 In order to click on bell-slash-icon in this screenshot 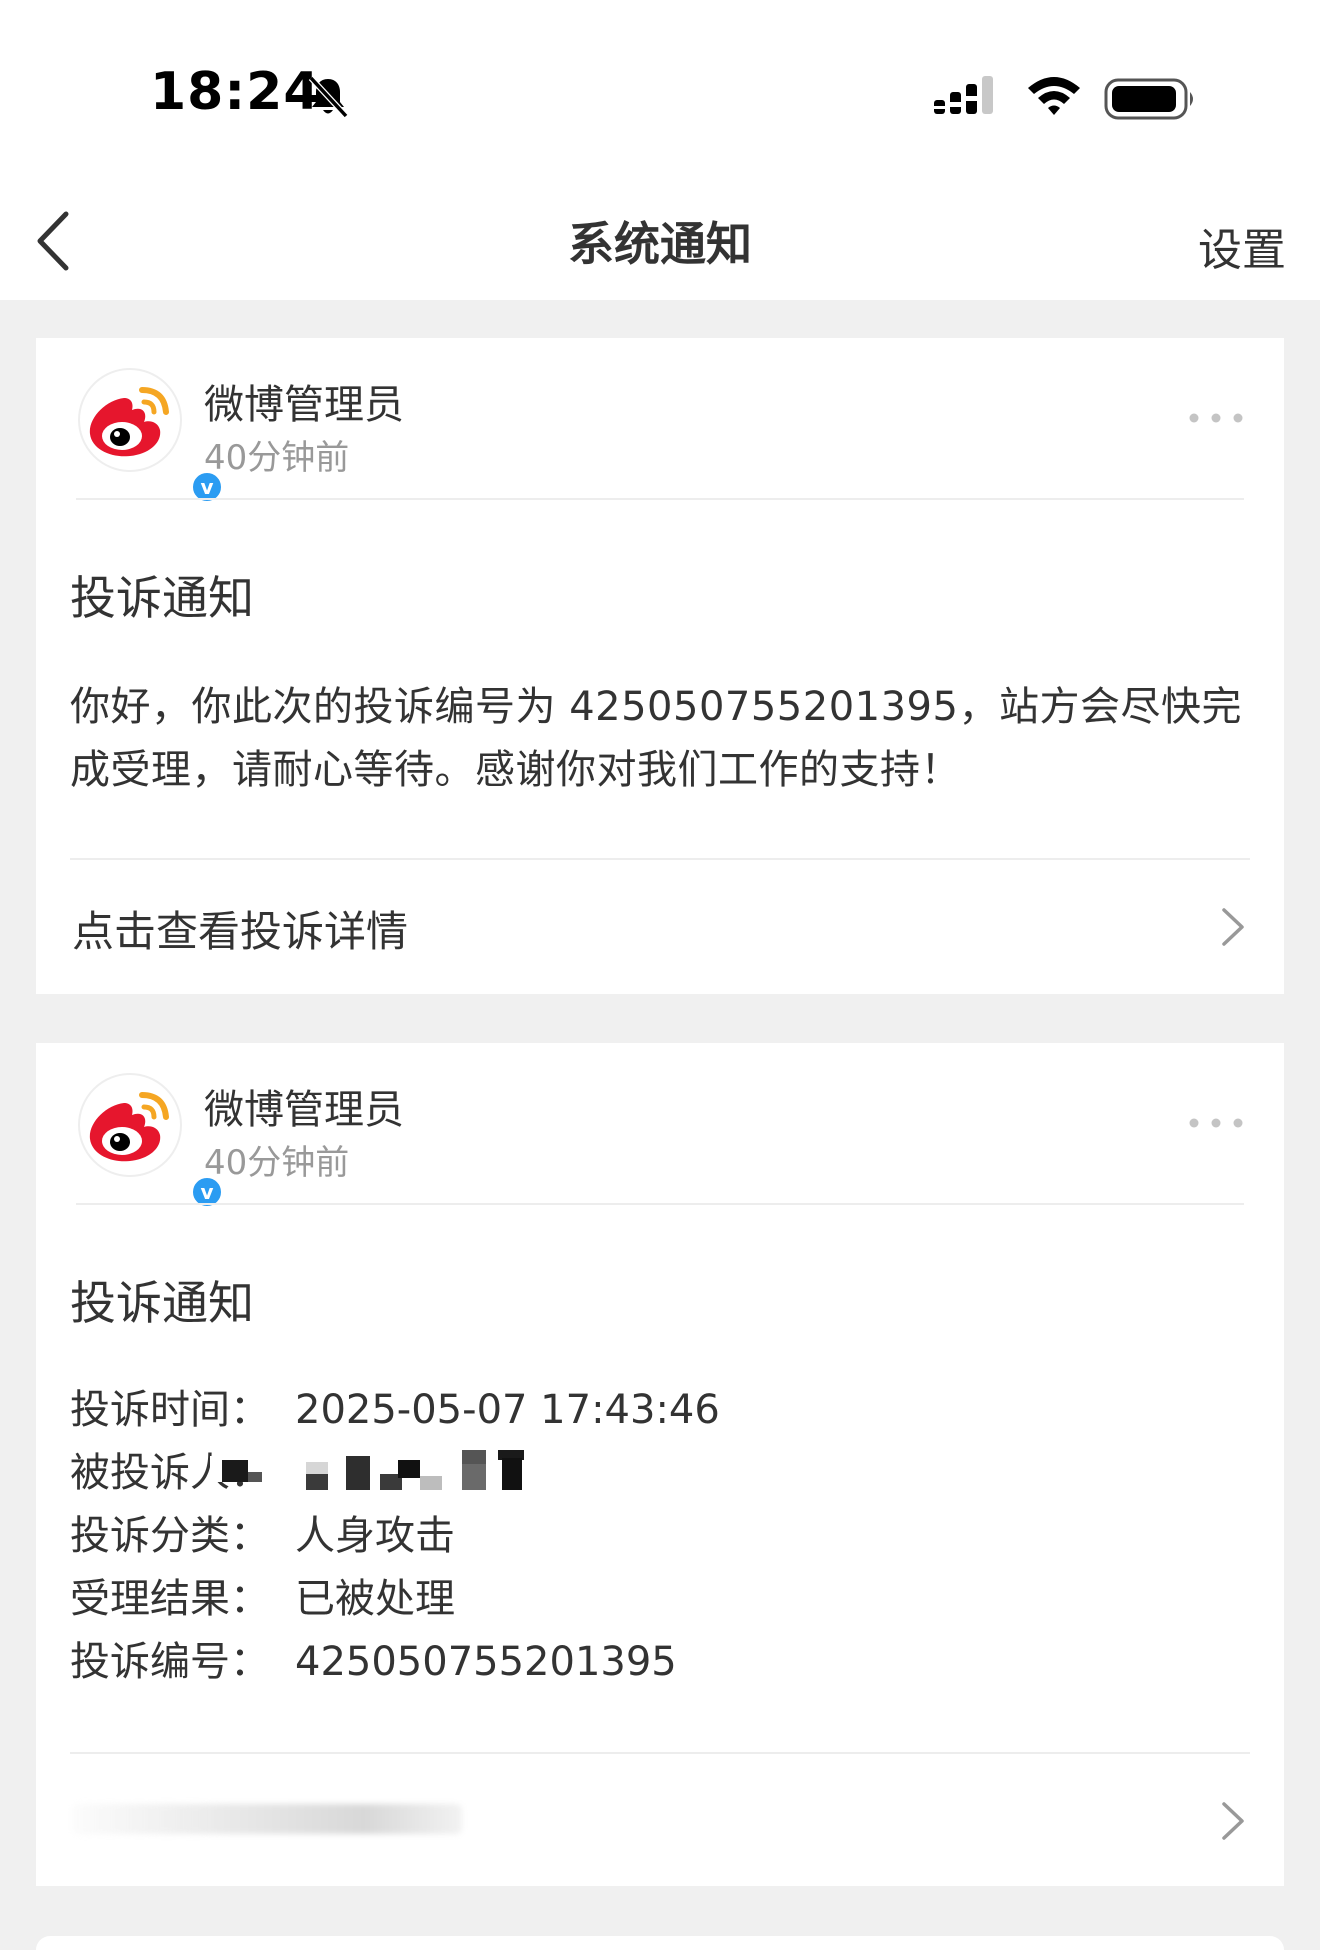, I will do `click(328, 97)`.